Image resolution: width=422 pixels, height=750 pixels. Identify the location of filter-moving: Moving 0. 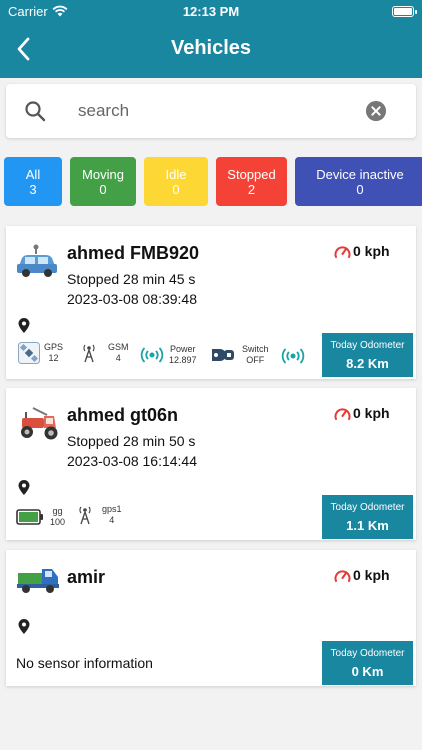
(103, 181).